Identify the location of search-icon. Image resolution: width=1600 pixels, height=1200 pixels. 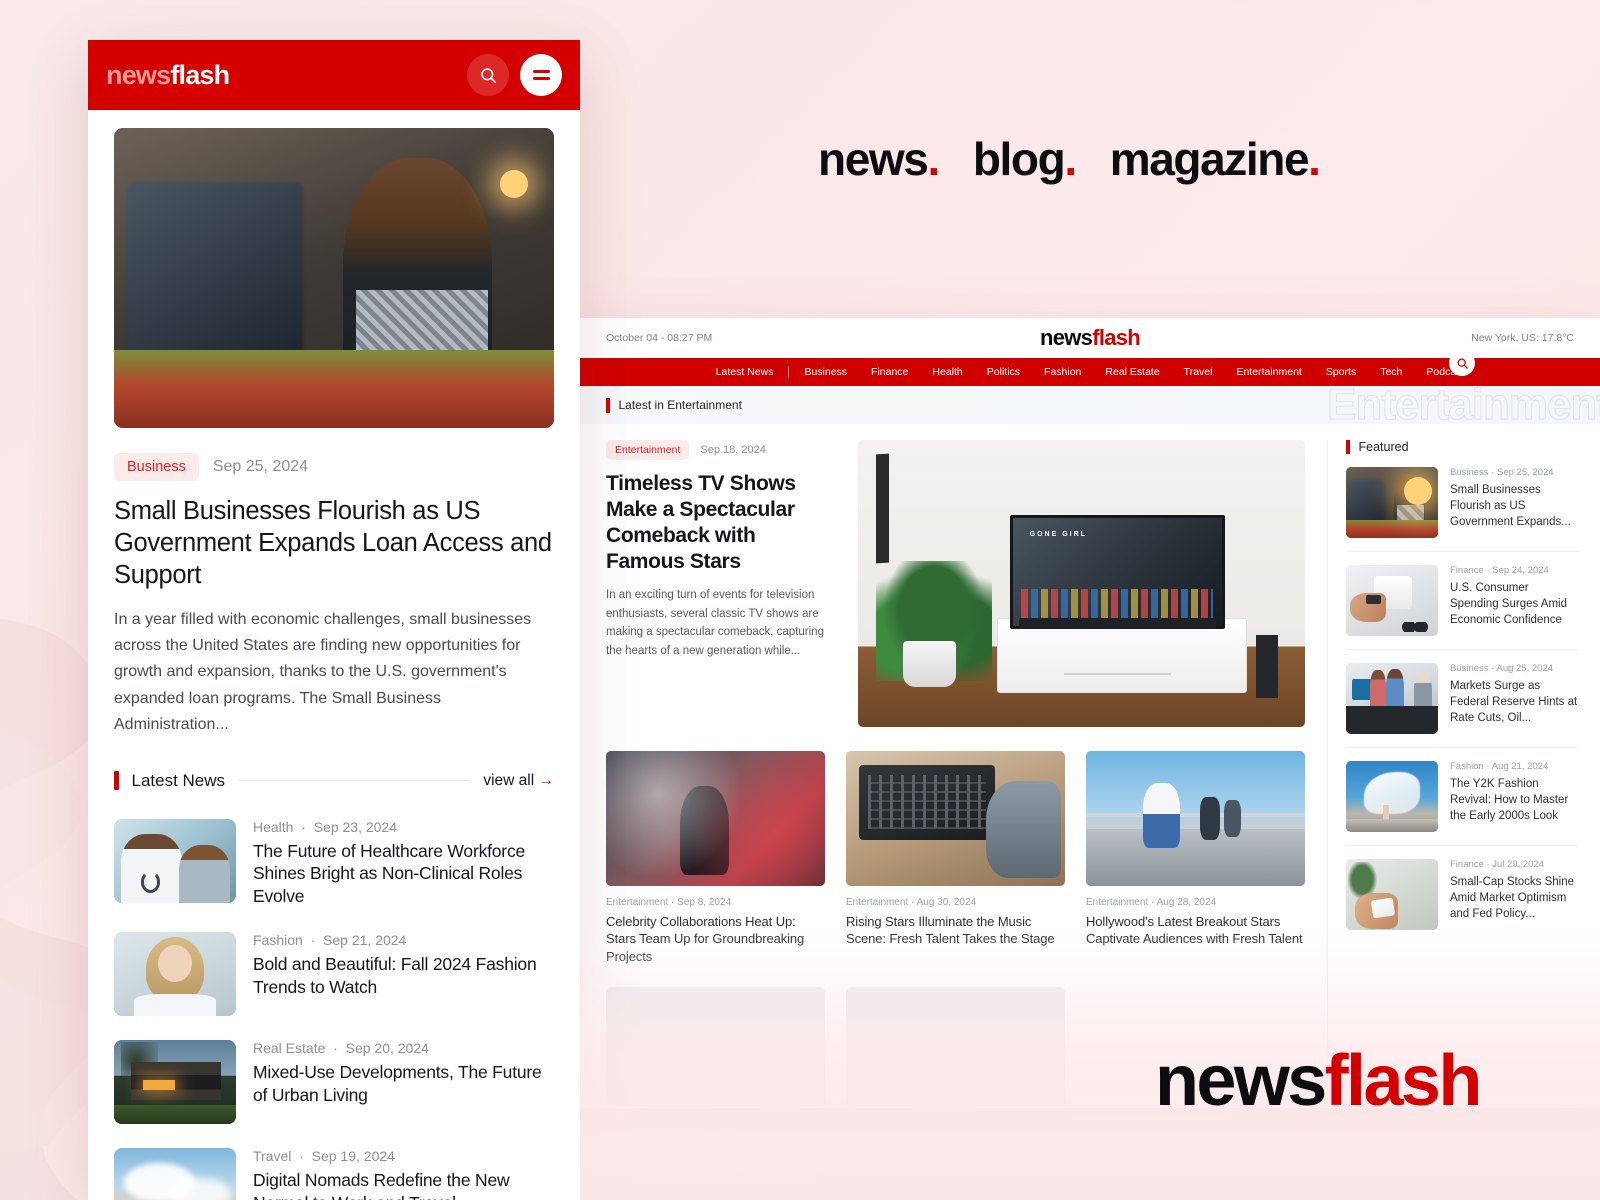
(1462, 363).